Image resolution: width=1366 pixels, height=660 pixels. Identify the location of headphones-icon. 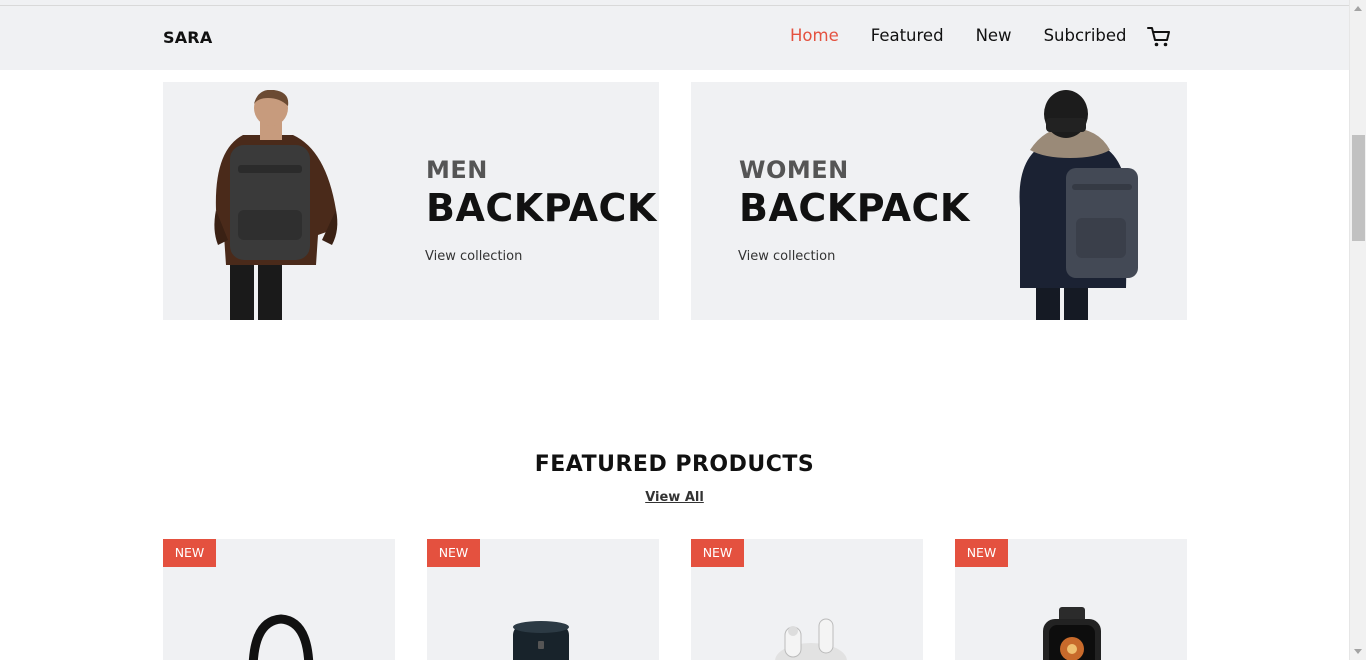
(281, 637).